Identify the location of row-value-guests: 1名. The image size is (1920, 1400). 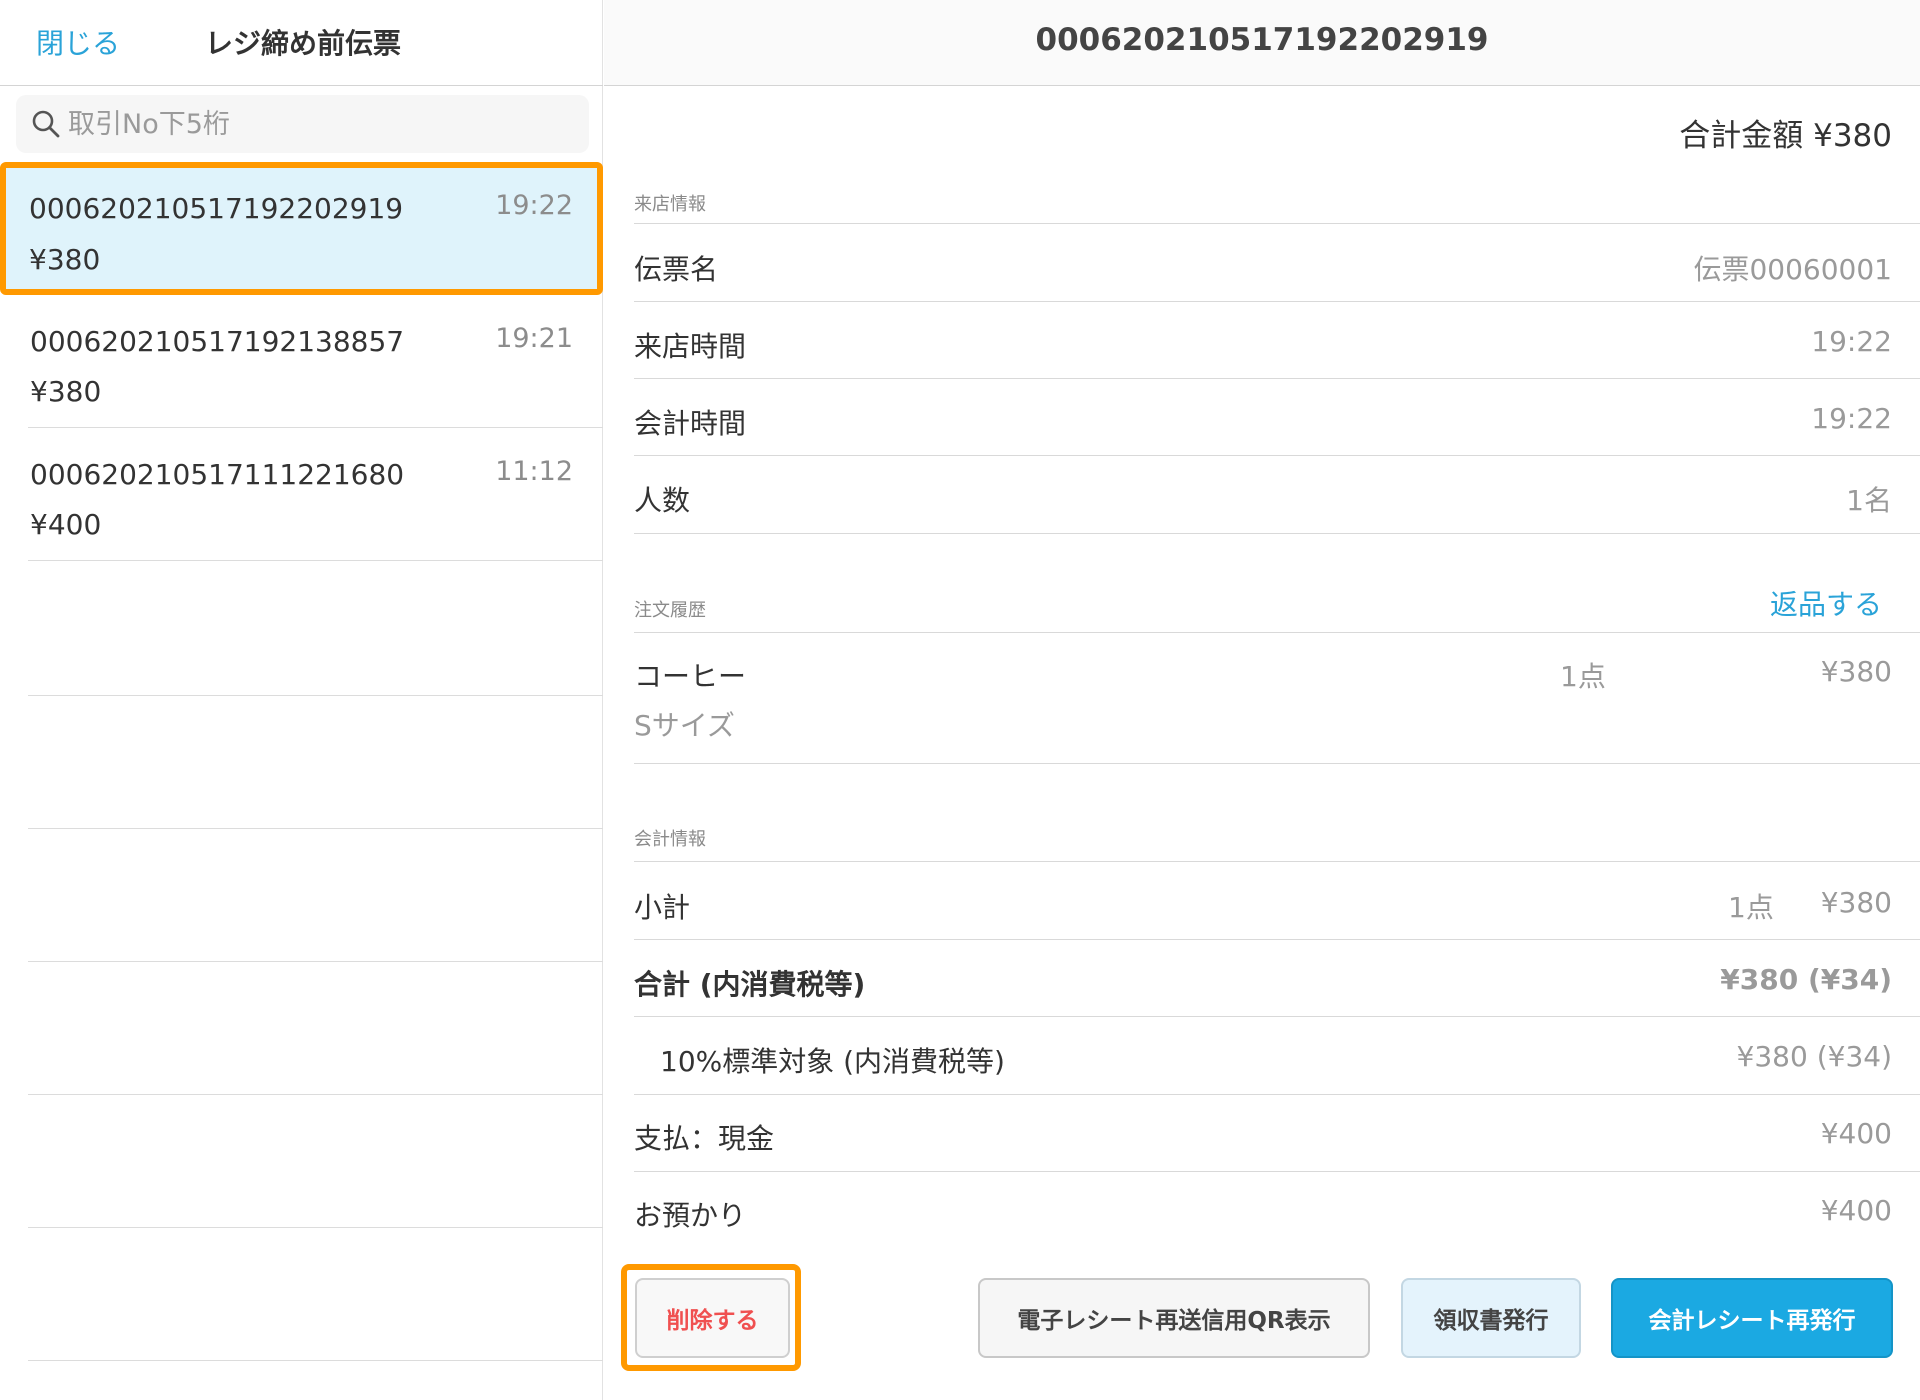
(1869, 500).